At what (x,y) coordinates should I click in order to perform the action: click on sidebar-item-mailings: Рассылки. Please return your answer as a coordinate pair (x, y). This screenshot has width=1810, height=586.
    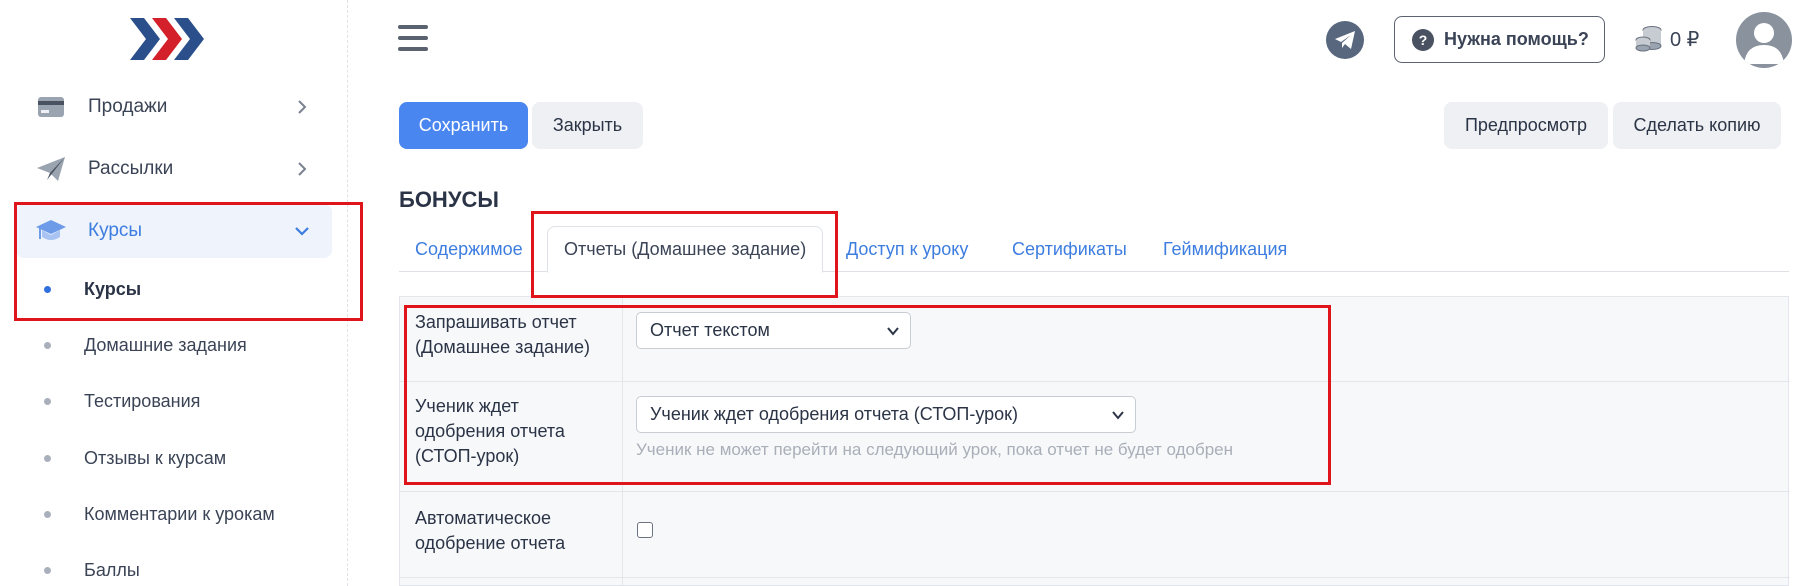
    Looking at the image, I should click on (174, 169).